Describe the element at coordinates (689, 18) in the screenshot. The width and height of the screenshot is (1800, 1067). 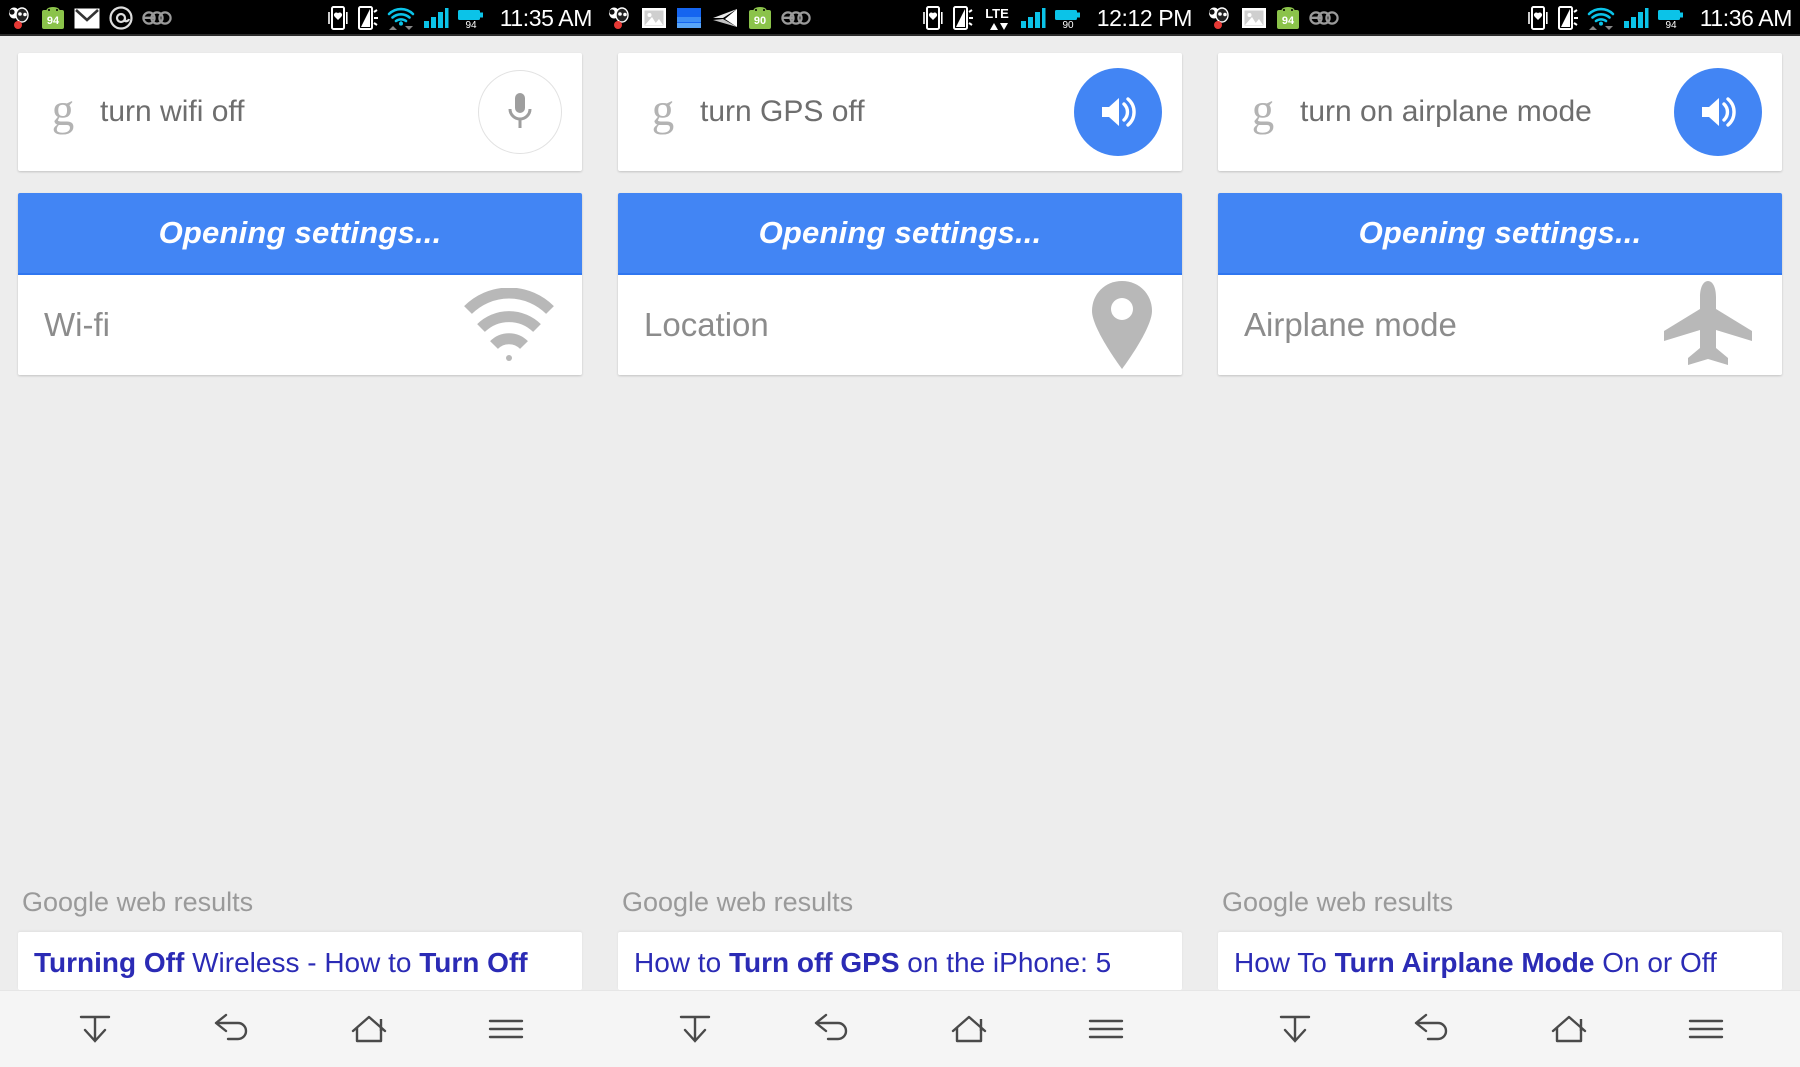
I see `gallery-blue-icon` at that location.